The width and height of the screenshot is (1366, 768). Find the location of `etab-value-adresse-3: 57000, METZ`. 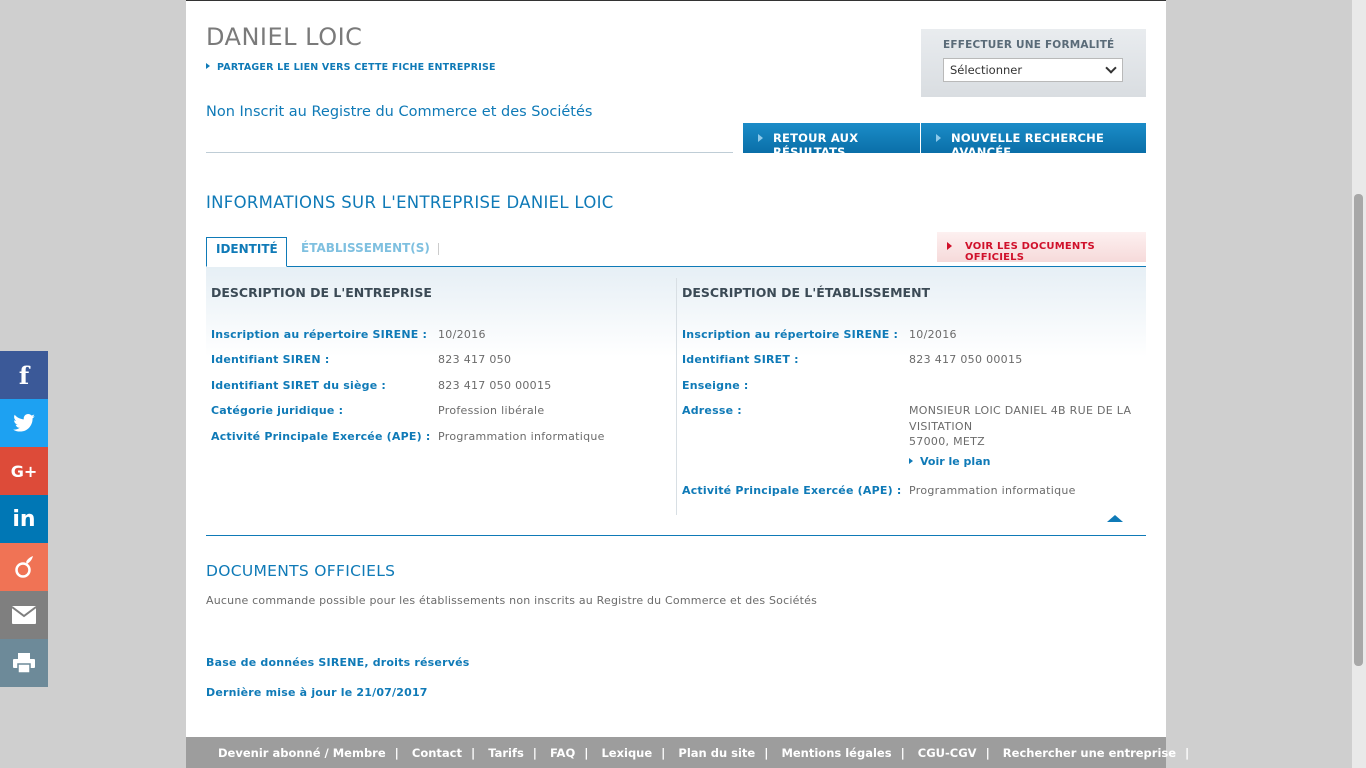

etab-value-adresse-3: 57000, METZ is located at coordinates (947, 441).